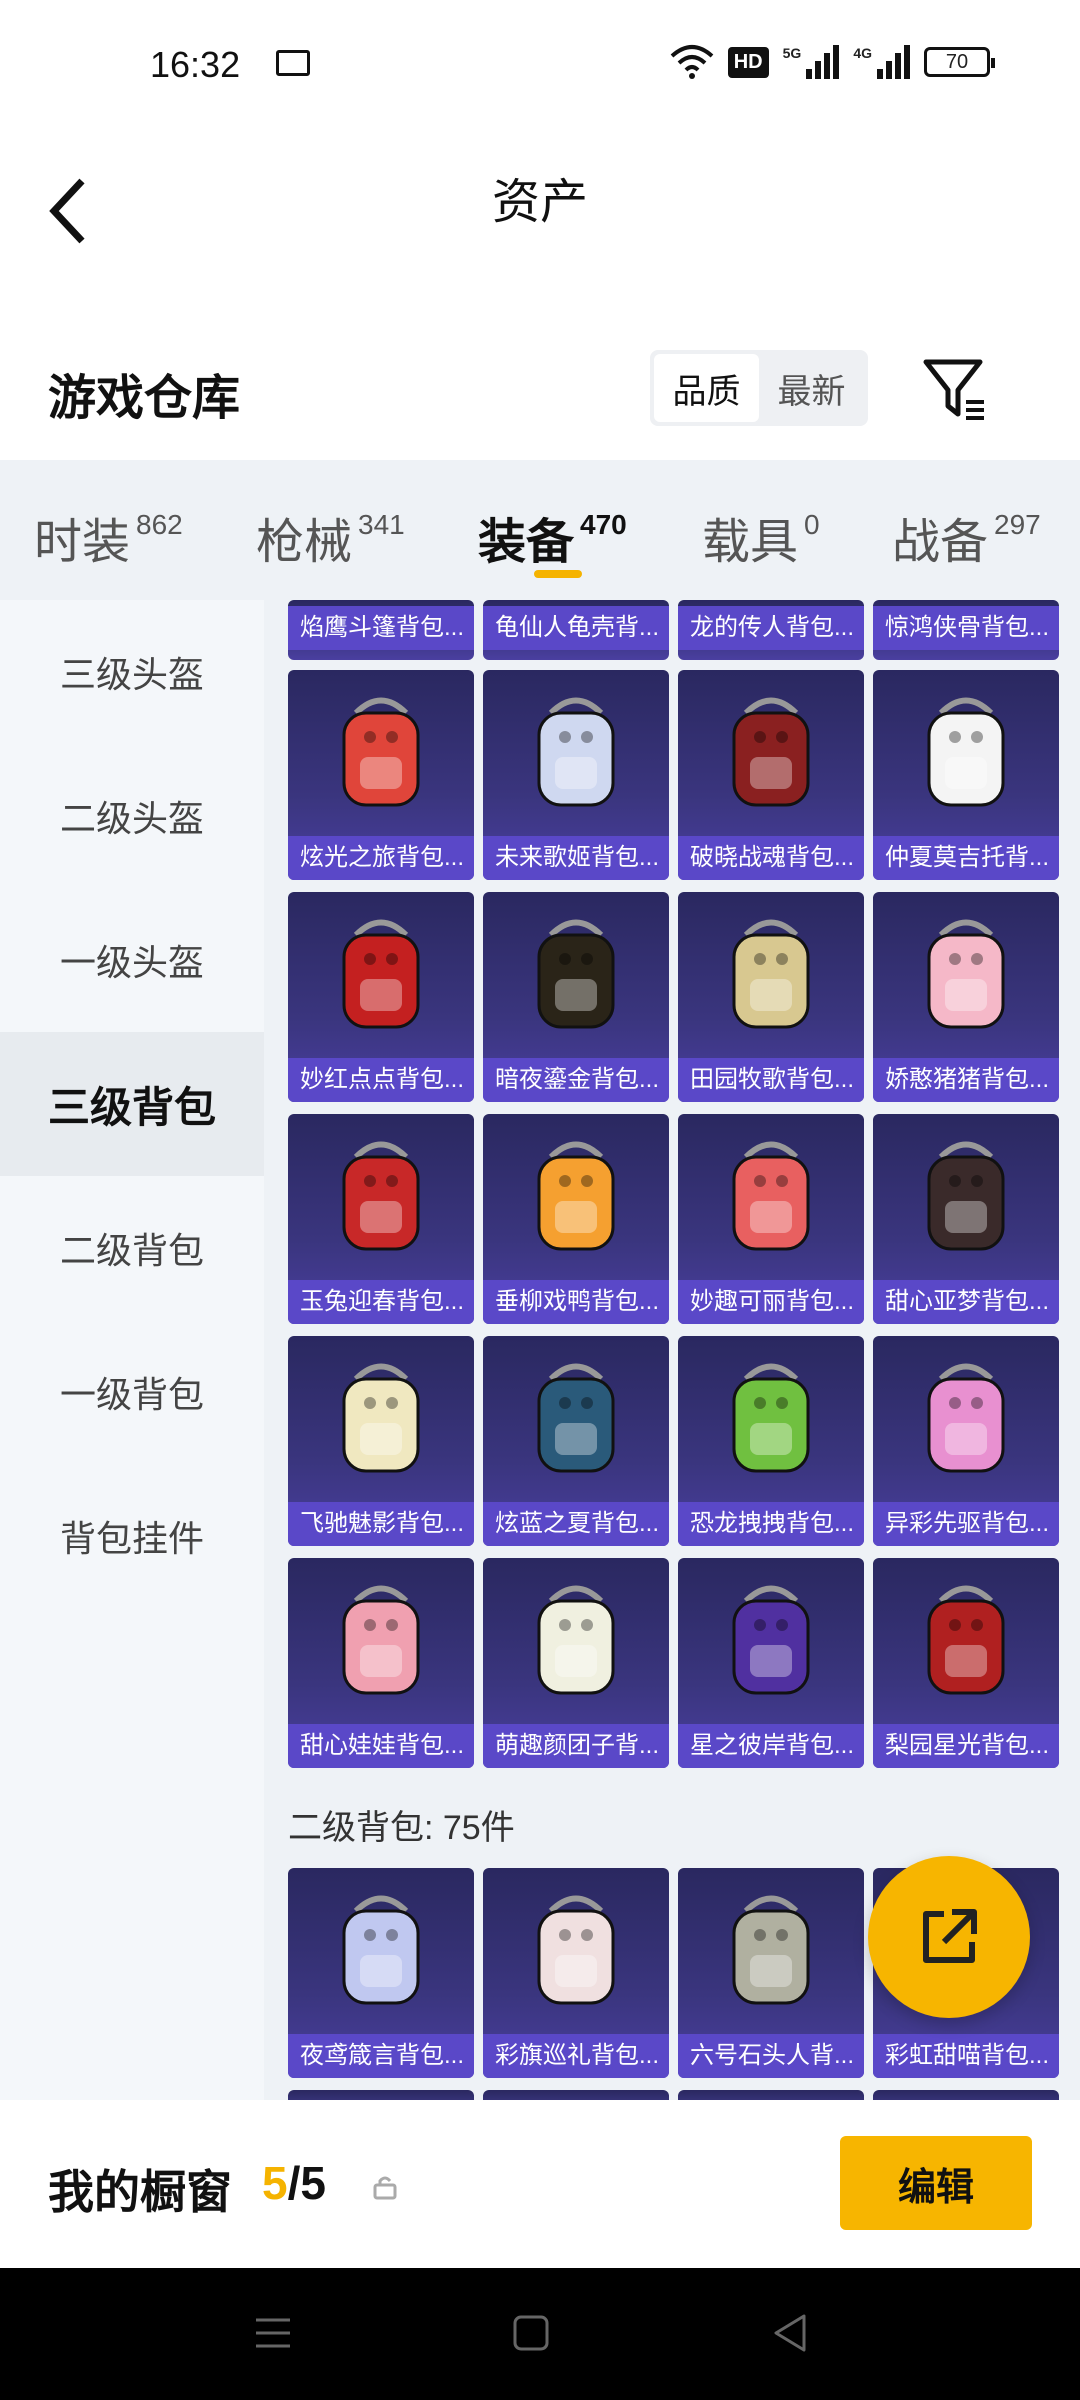  I want to click on ladybug-backpack-icon, so click(381, 975).